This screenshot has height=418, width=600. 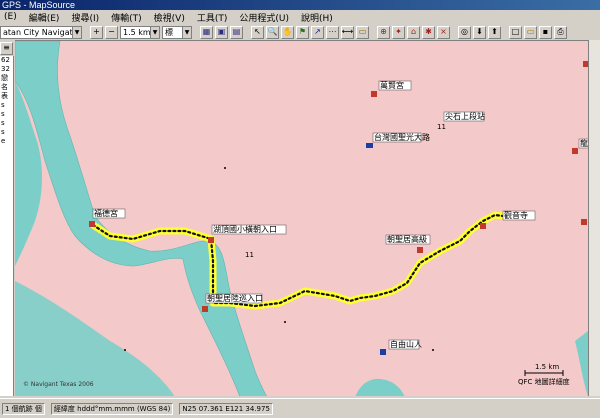 What do you see at coordinates (347, 32) in the screenshot?
I see `measure-tool-icon: ⟷` at bounding box center [347, 32].